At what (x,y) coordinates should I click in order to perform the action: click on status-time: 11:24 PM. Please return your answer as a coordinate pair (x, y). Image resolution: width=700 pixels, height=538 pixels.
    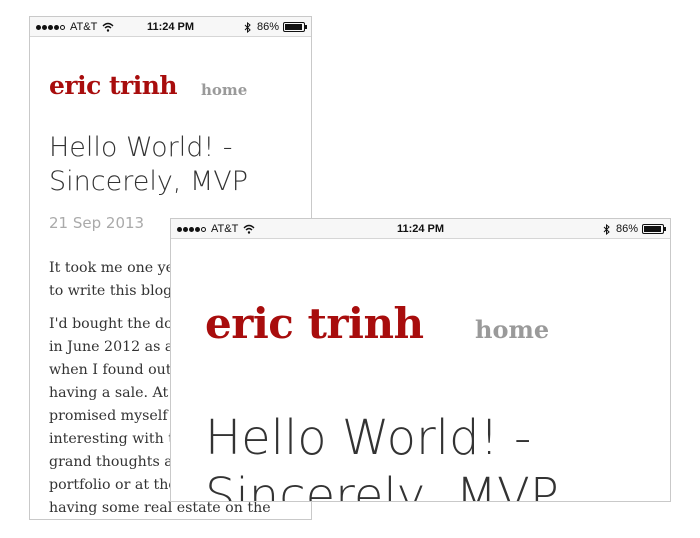
    Looking at the image, I should click on (420, 229).